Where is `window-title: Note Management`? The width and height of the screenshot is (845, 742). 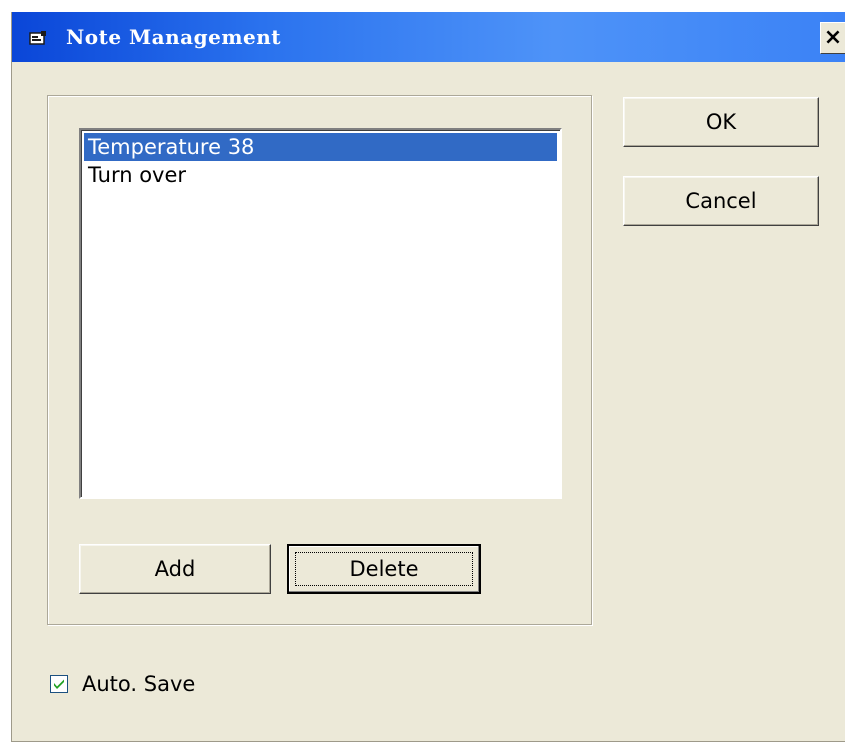
window-title: Note Management is located at coordinates (174, 37).